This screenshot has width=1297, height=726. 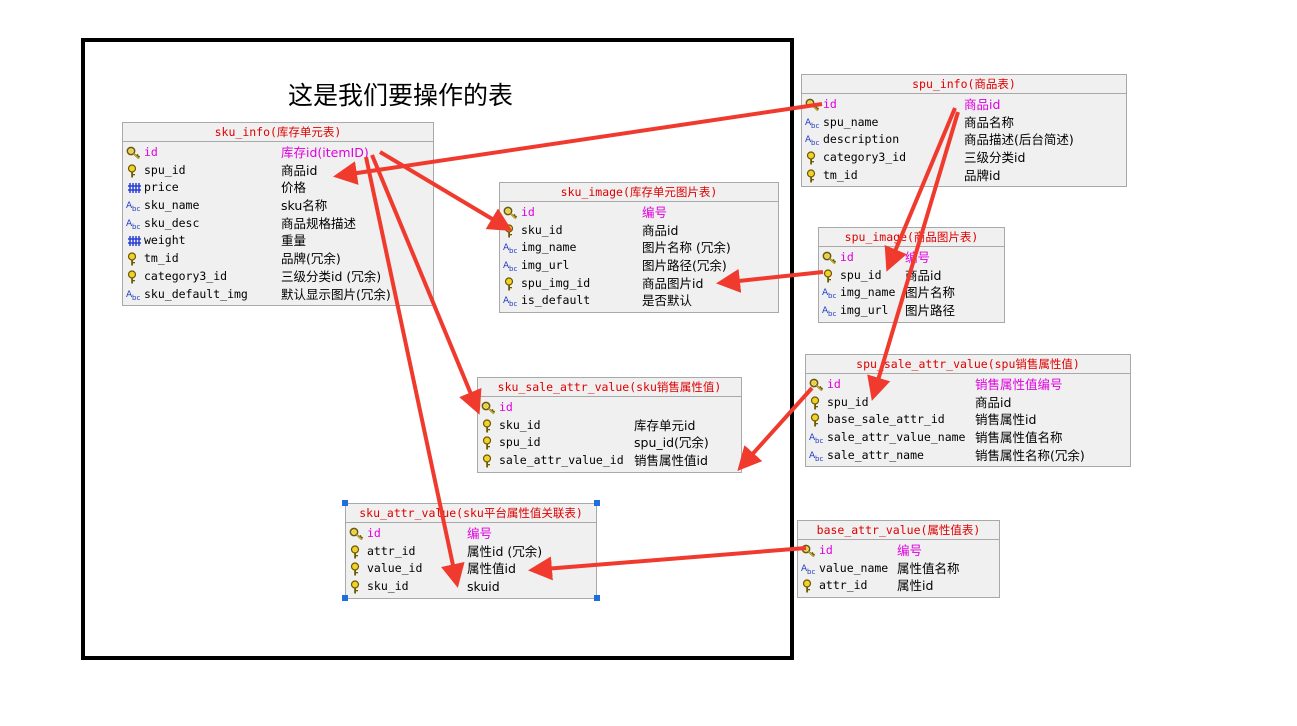 What do you see at coordinates (667, 301) in the screenshot?
I see `column-comment: 是否默认` at bounding box center [667, 301].